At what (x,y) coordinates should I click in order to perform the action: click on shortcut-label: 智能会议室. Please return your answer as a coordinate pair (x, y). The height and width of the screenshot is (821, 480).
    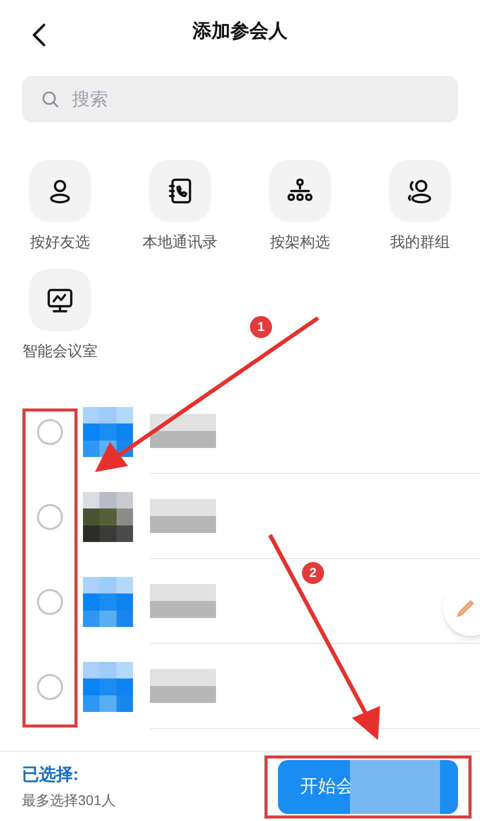
    Looking at the image, I should click on (60, 352).